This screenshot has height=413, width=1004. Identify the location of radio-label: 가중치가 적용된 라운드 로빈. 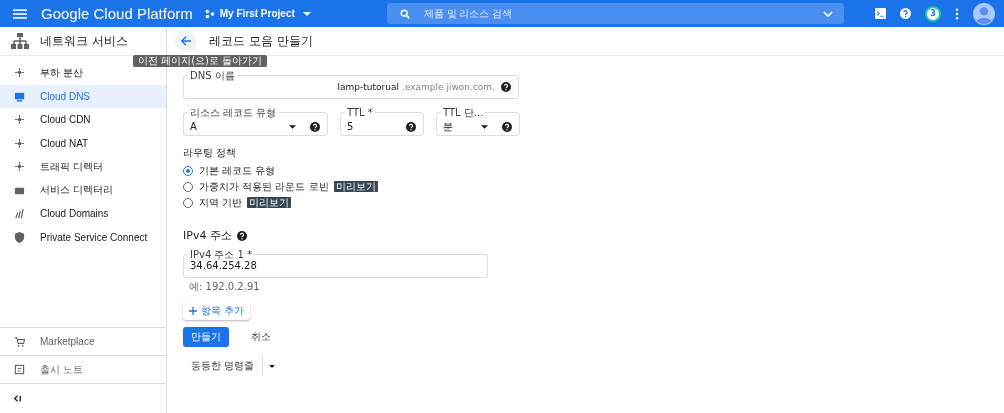
(264, 186).